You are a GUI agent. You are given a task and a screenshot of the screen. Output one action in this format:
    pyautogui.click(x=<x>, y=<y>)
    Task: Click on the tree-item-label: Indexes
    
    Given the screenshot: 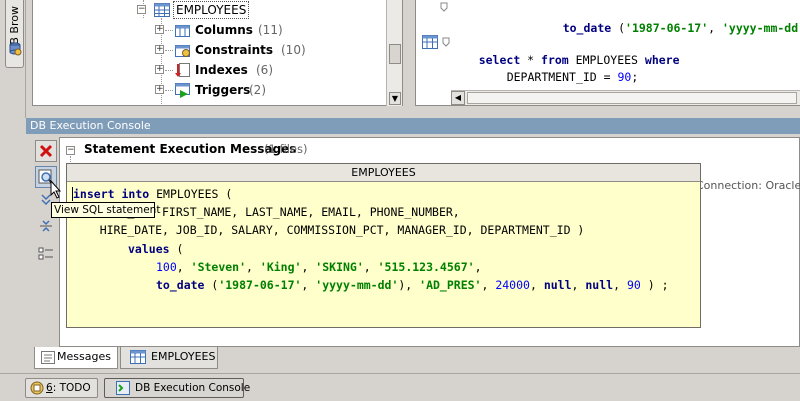 What is the action you would take?
    pyautogui.click(x=221, y=70)
    